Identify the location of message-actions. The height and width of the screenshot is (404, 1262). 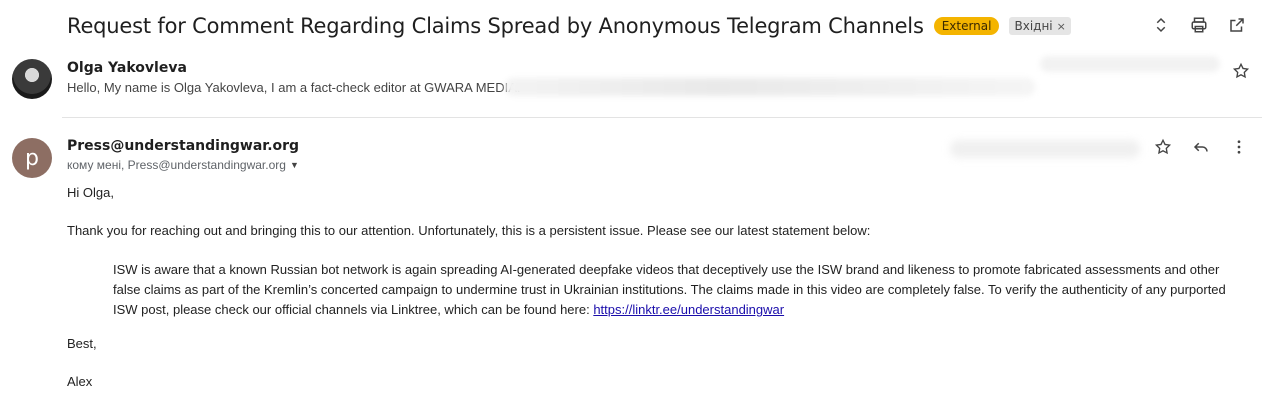
(1201, 147).